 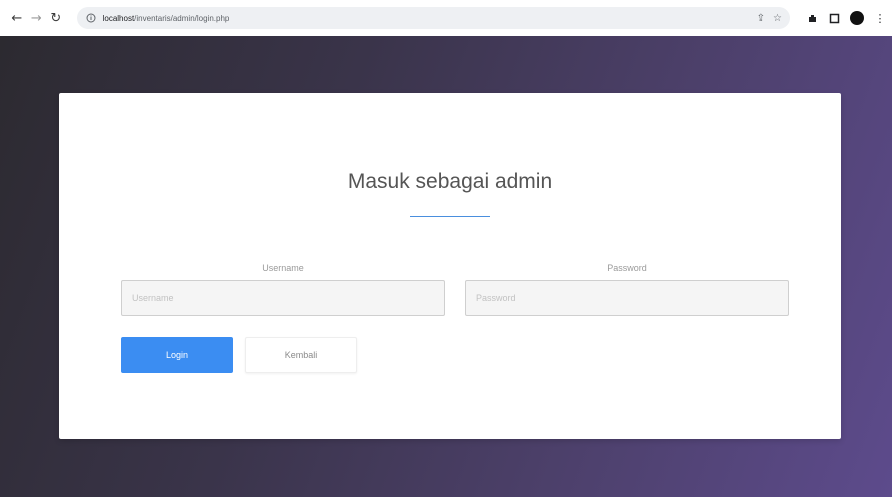 I want to click on url-path: /inventaris/admin/login.php, so click(x=182, y=18).